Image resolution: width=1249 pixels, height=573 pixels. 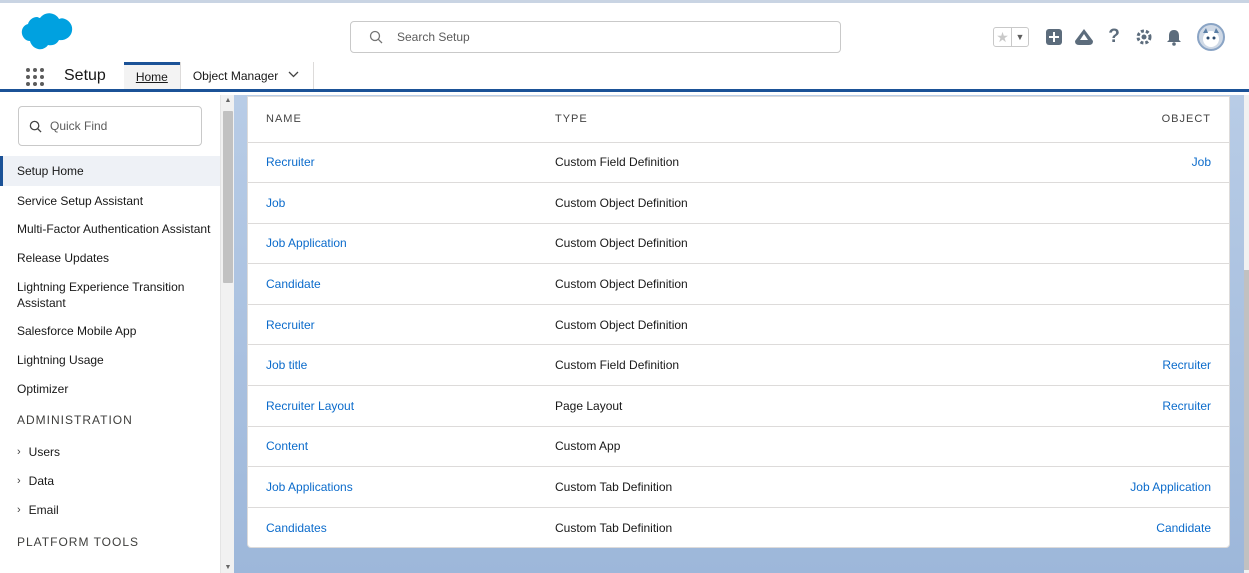 What do you see at coordinates (433, 37) in the screenshot?
I see `search-placeholder: Search Setup` at bounding box center [433, 37].